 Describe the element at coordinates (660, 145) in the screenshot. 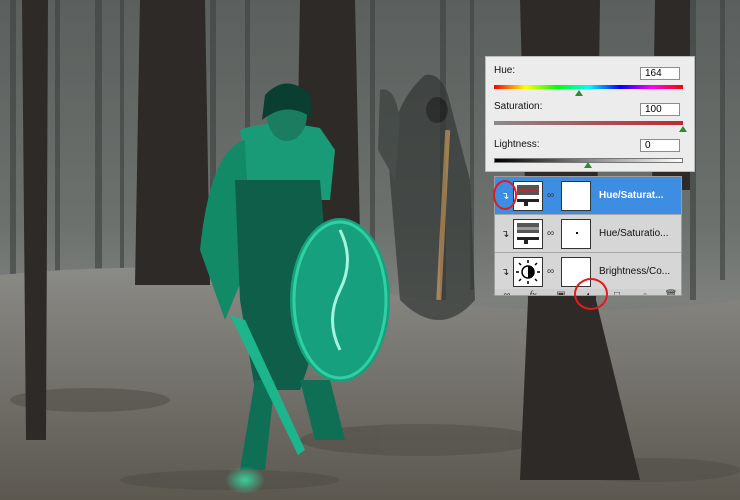

I see `lightness-value-field: 0` at that location.